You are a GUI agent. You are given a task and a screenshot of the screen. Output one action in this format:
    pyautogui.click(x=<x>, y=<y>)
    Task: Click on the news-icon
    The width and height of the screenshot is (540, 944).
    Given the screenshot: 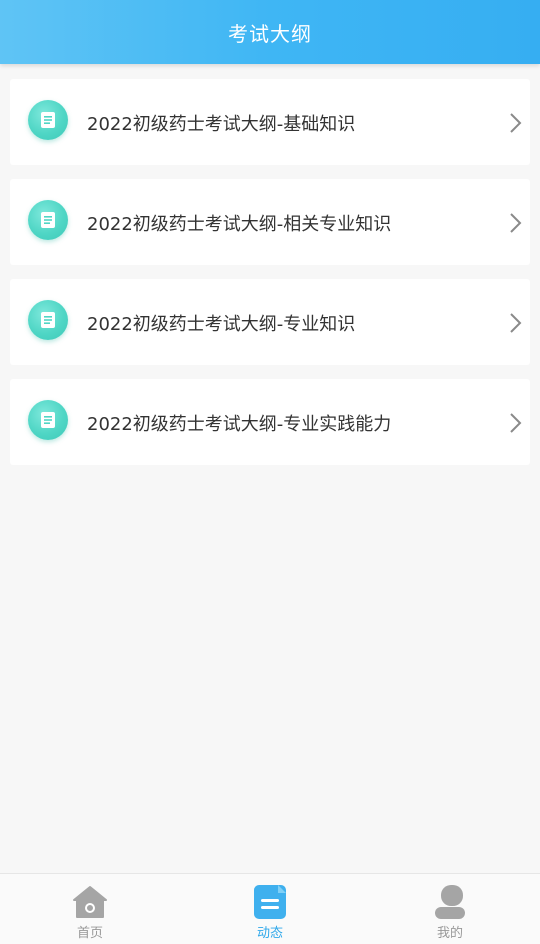 What is the action you would take?
    pyautogui.click(x=270, y=902)
    